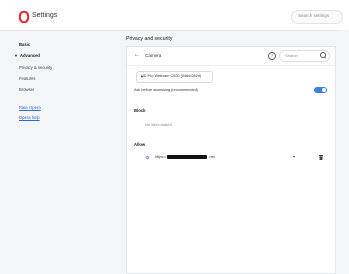 The height and width of the screenshot is (274, 349). What do you see at coordinates (16, 55) in the screenshot?
I see `chevron-down-icon: ▼` at bounding box center [16, 55].